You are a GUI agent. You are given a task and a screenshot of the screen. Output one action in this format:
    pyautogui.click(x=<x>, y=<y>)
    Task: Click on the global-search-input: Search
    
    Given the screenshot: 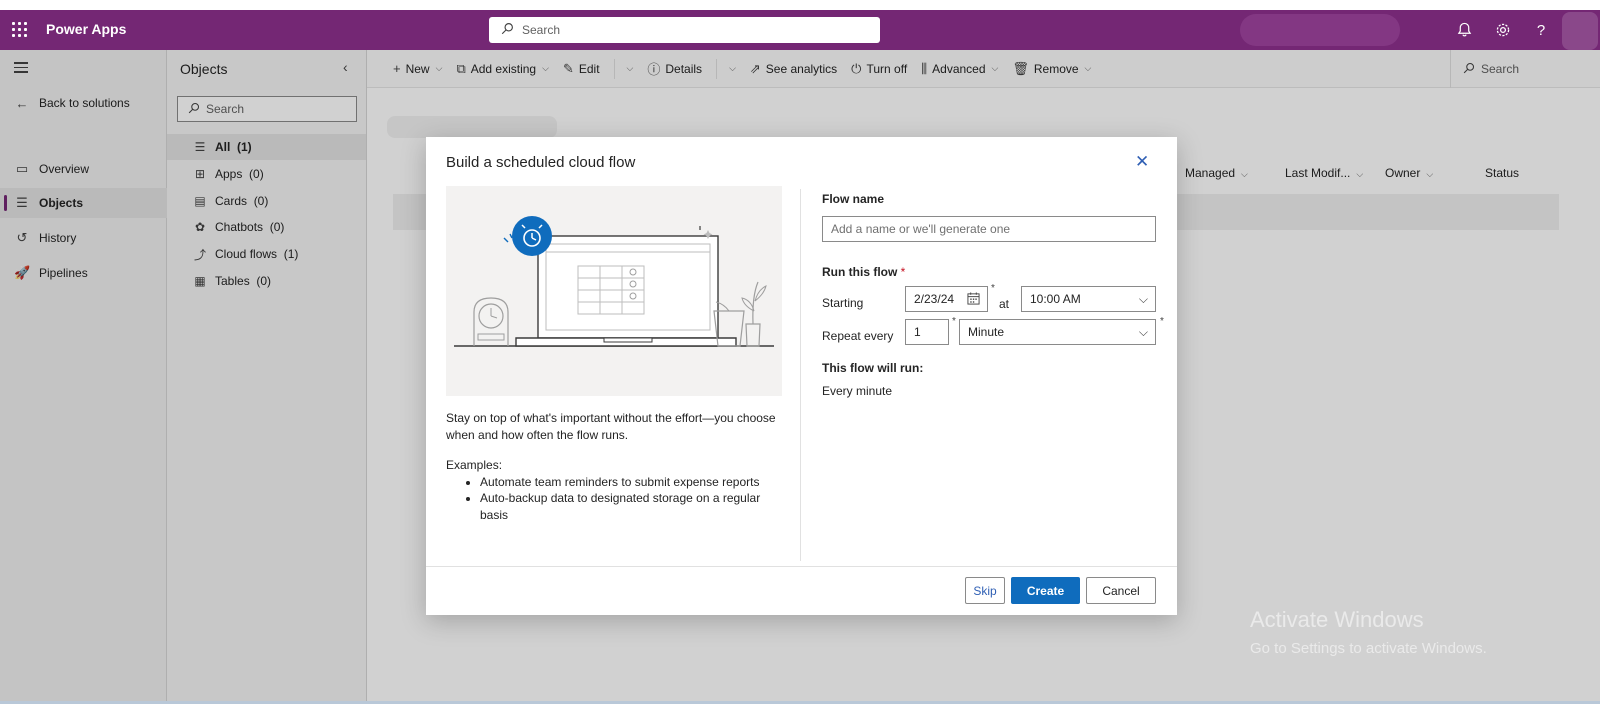 What is the action you would take?
    pyautogui.click(x=684, y=30)
    